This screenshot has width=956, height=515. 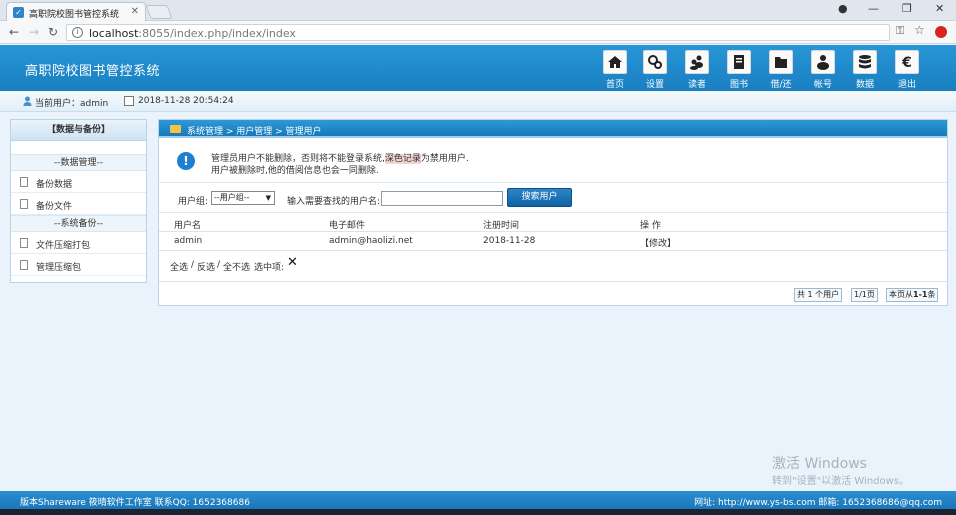 What do you see at coordinates (501, 226) in the screenshot?
I see `column-header-registered: 注册时间` at bounding box center [501, 226].